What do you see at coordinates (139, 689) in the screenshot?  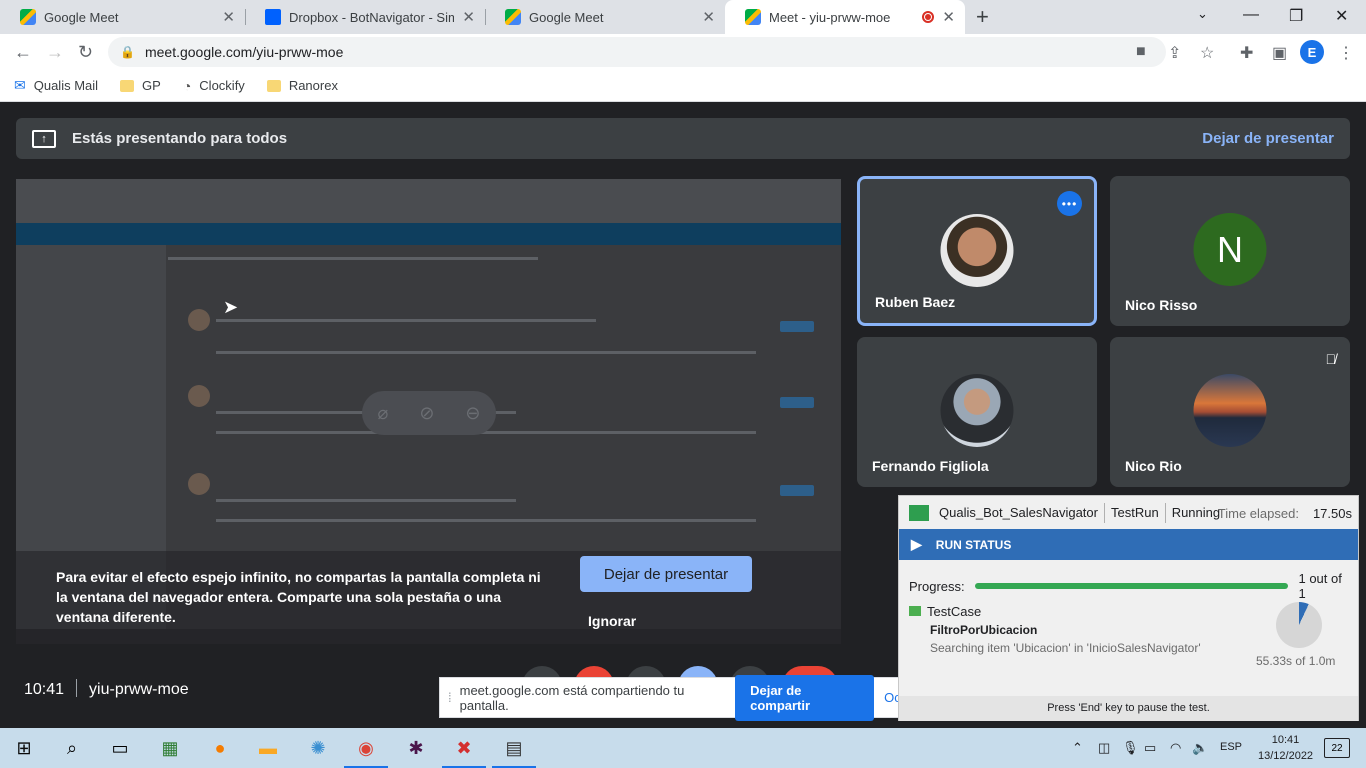 I see `meeting-code: yiu-prww-moe` at bounding box center [139, 689].